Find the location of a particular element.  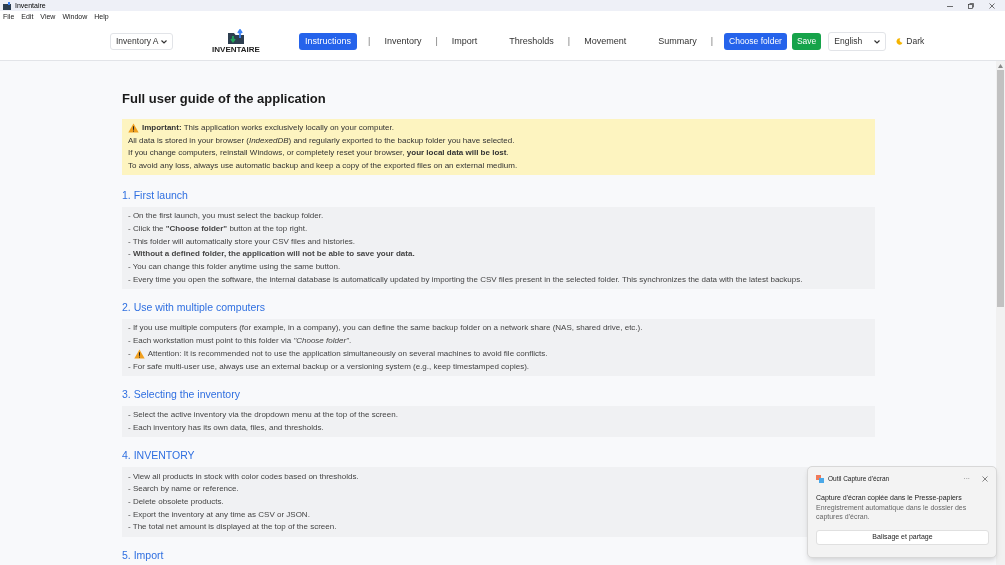

notice-text: Important: This application works exclusively locally on your computer. is located at coordinates (268, 128).